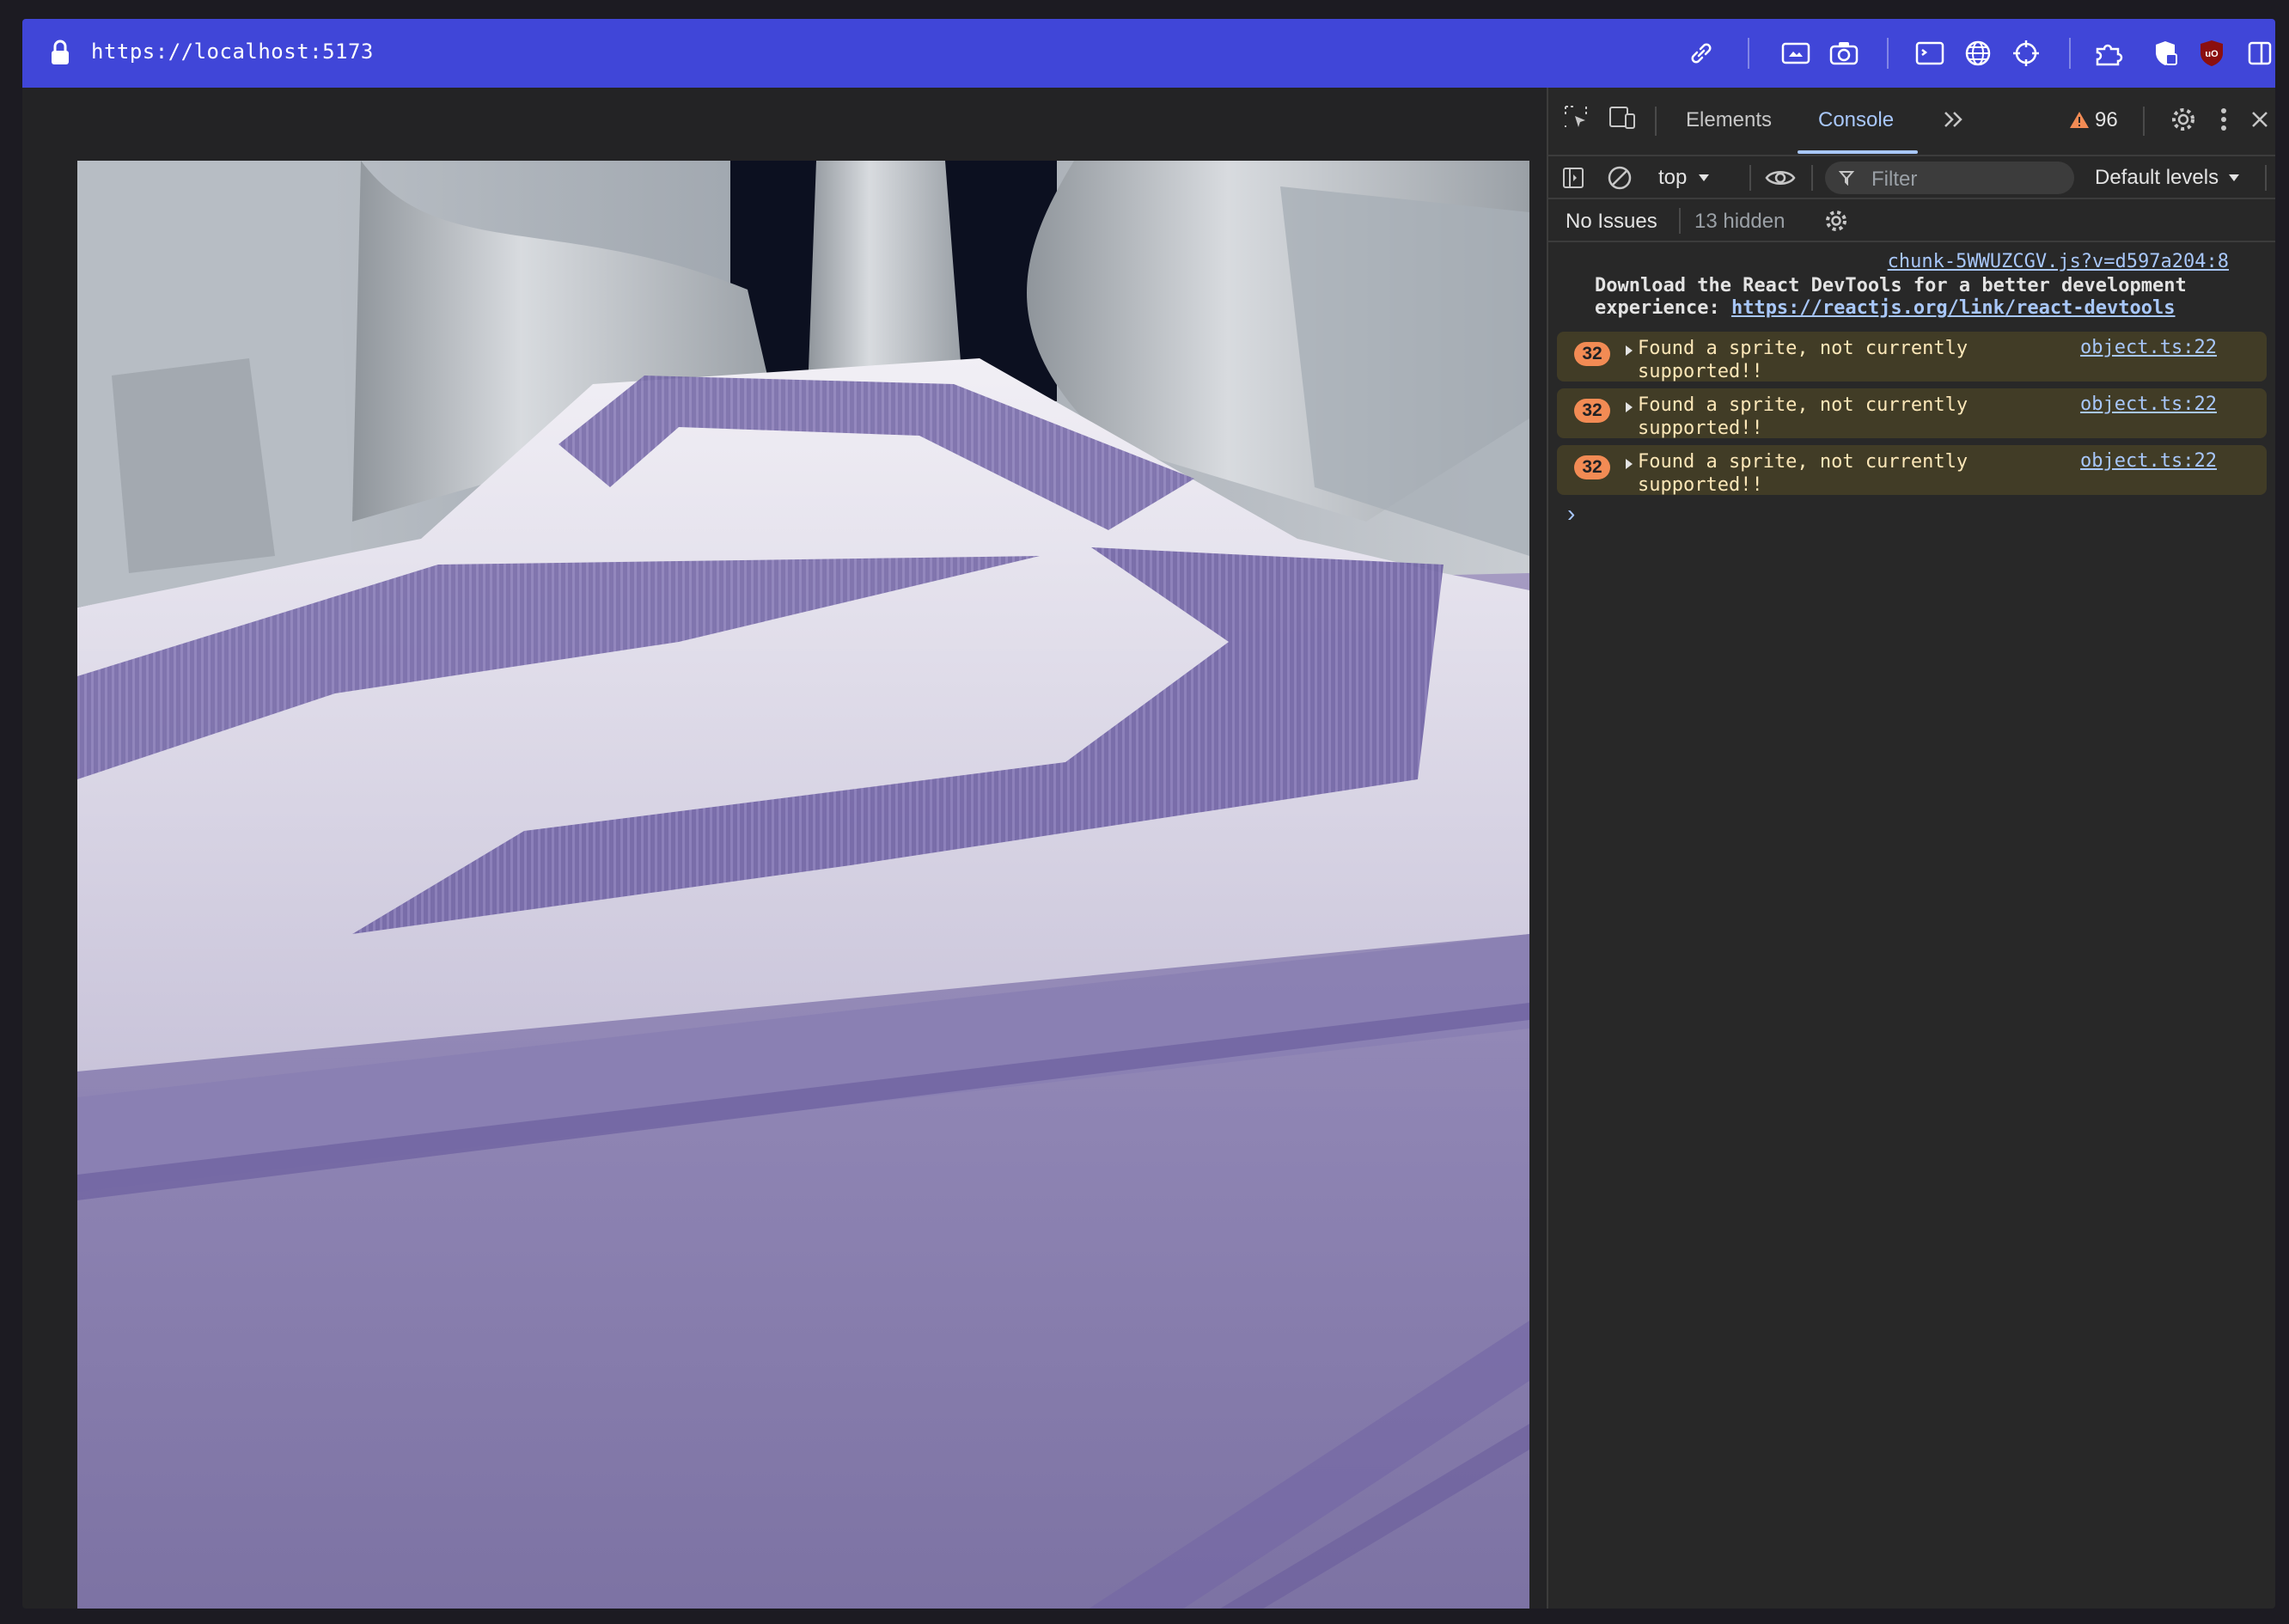 The image size is (2289, 1624). I want to click on console-prompt: ›, so click(1571, 514).